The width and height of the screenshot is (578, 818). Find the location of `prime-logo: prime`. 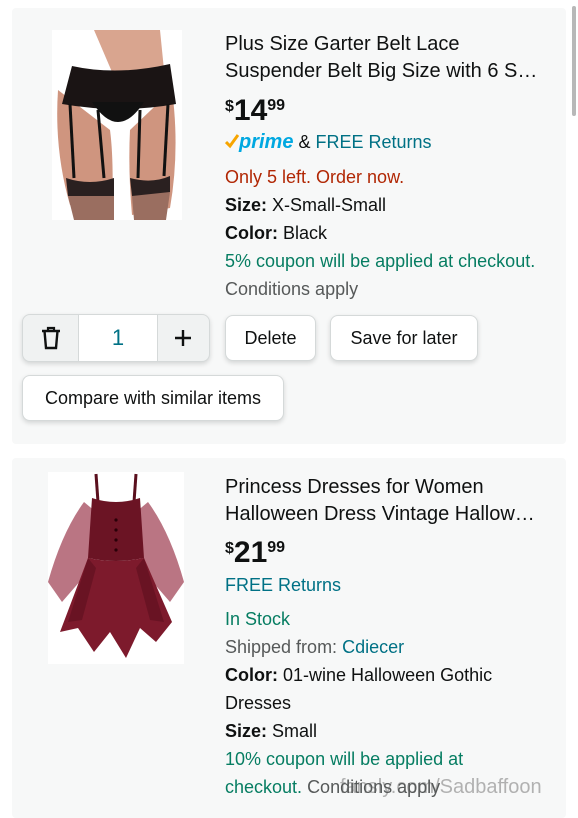

prime-logo: prime is located at coordinates (266, 142).